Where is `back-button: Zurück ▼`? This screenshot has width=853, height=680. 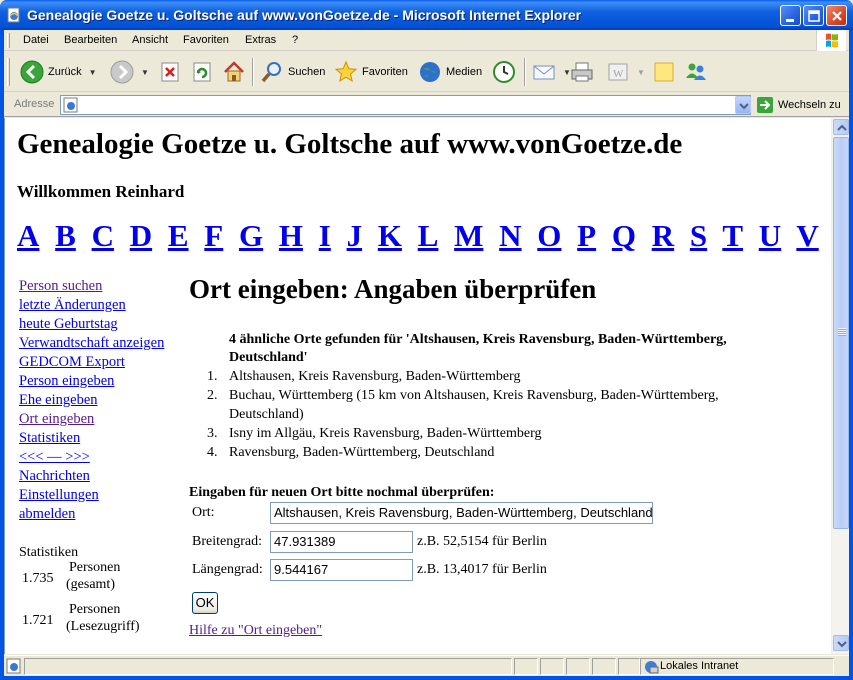 back-button: Zurück ▼ is located at coordinates (58, 72).